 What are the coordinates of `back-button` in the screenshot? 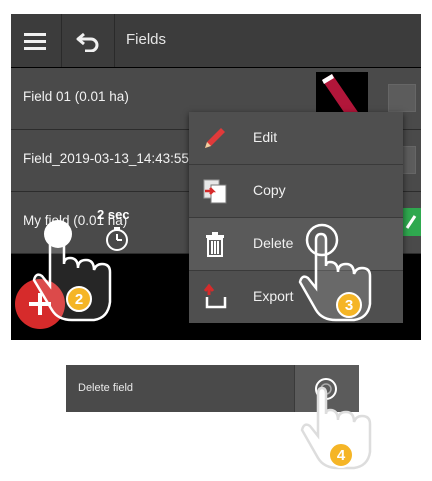 It's located at (88, 40).